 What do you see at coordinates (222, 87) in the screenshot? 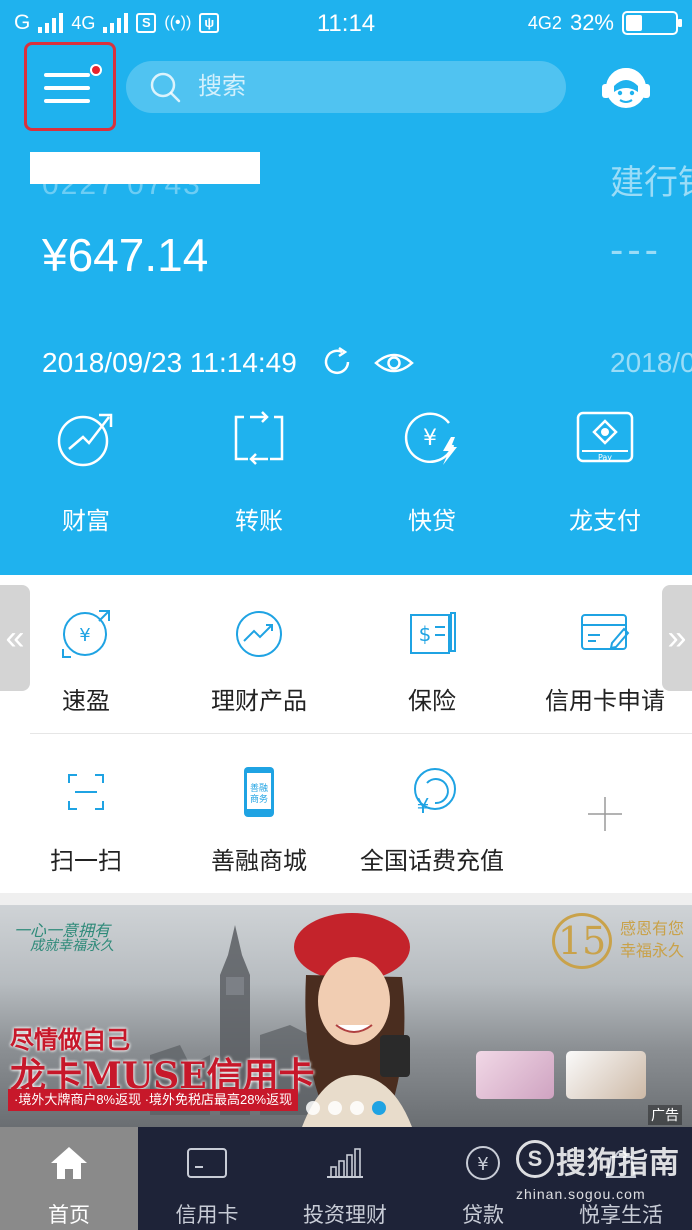
I see `search-input: 搜索` at bounding box center [222, 87].